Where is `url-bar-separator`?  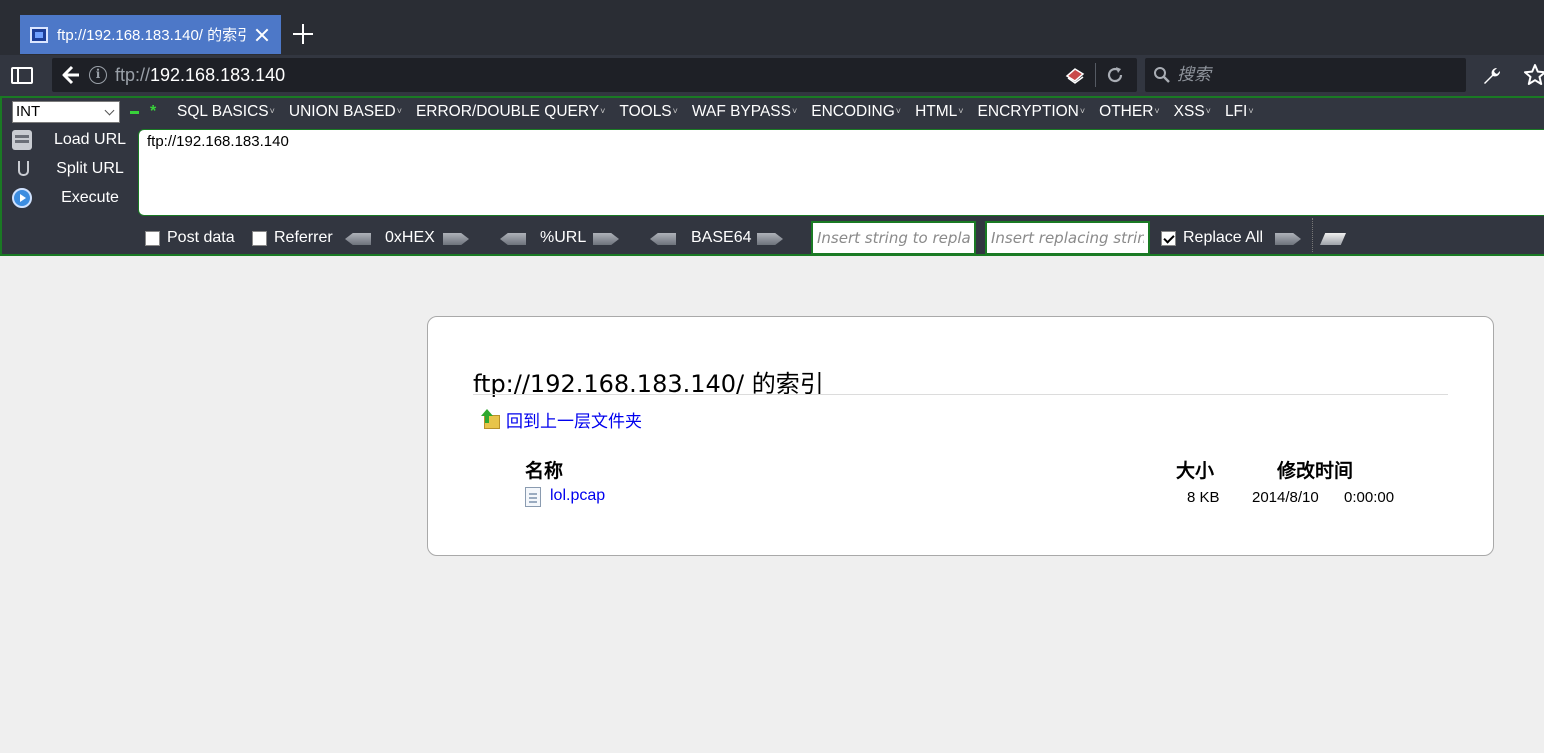
url-bar-separator is located at coordinates (1095, 75).